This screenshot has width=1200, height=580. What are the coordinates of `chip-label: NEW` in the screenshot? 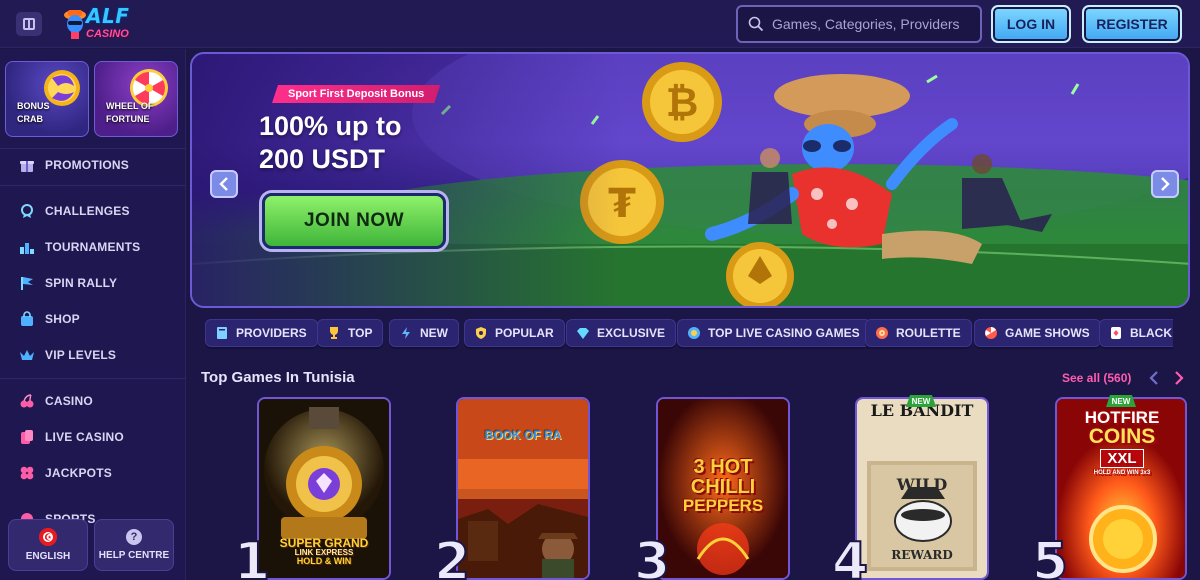 It's located at (434, 333).